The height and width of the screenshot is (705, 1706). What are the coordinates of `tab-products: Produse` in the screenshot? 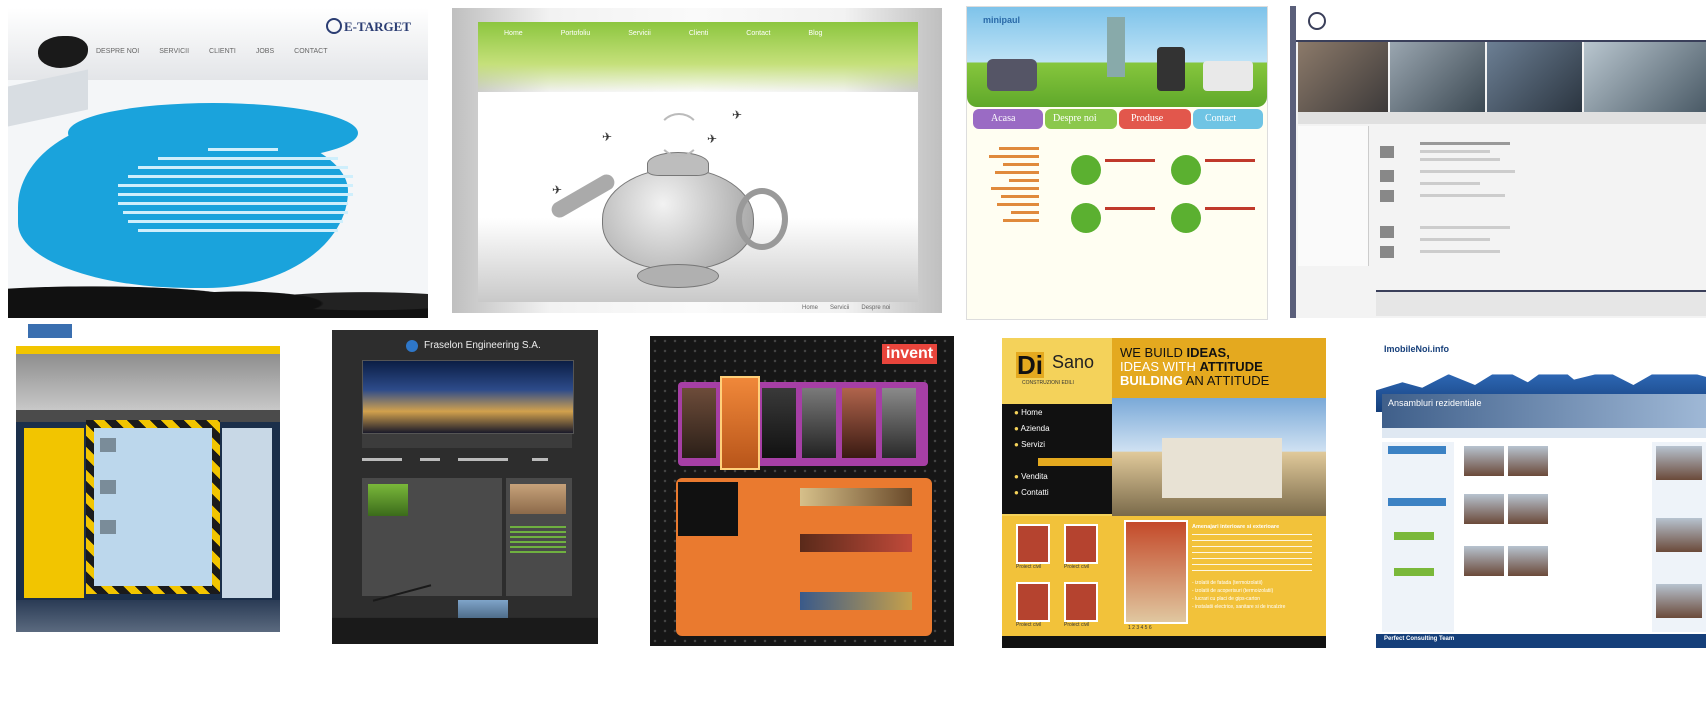 It's located at (1155, 119).